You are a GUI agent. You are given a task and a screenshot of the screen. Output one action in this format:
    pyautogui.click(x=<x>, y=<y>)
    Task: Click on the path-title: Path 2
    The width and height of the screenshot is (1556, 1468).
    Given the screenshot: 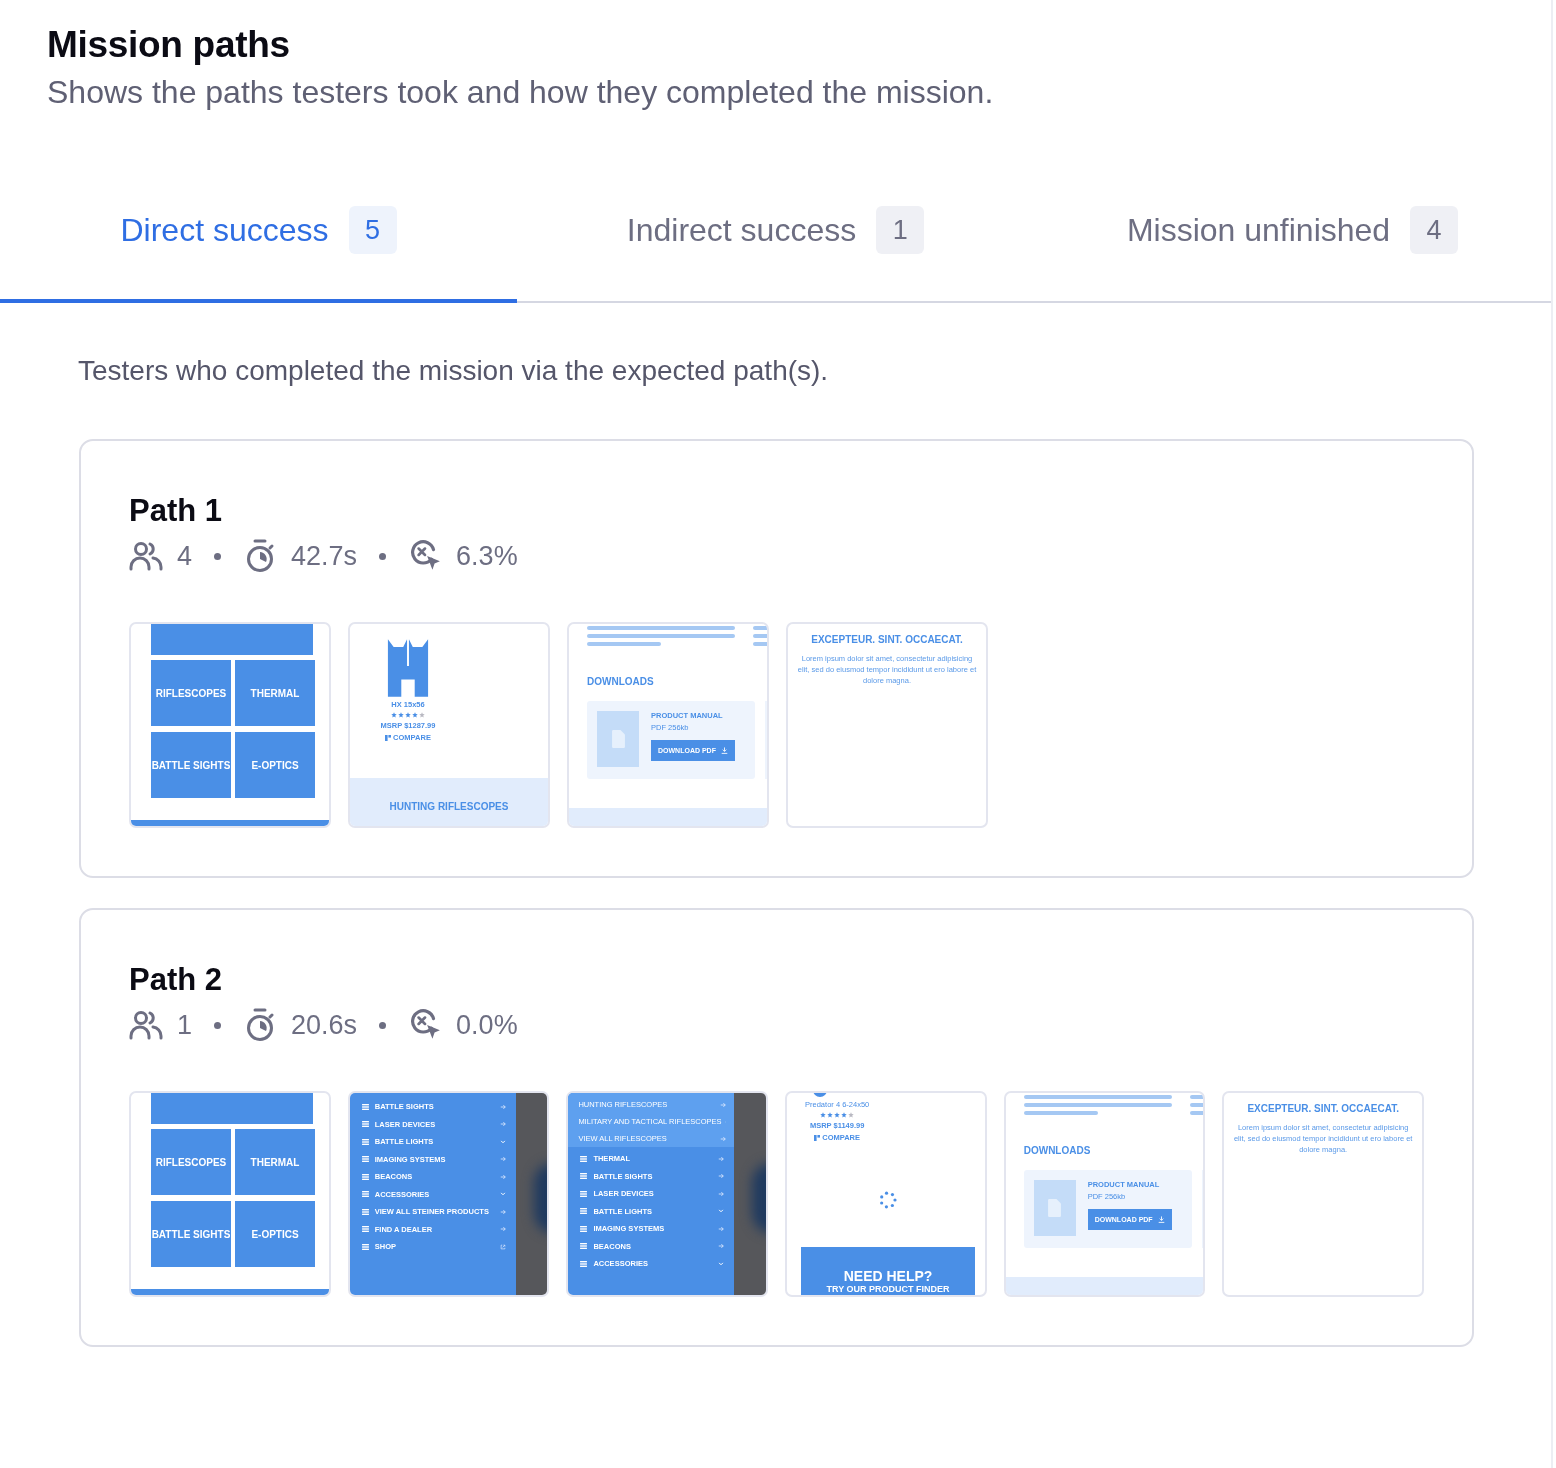 What is the action you would take?
    pyautogui.click(x=176, y=980)
    